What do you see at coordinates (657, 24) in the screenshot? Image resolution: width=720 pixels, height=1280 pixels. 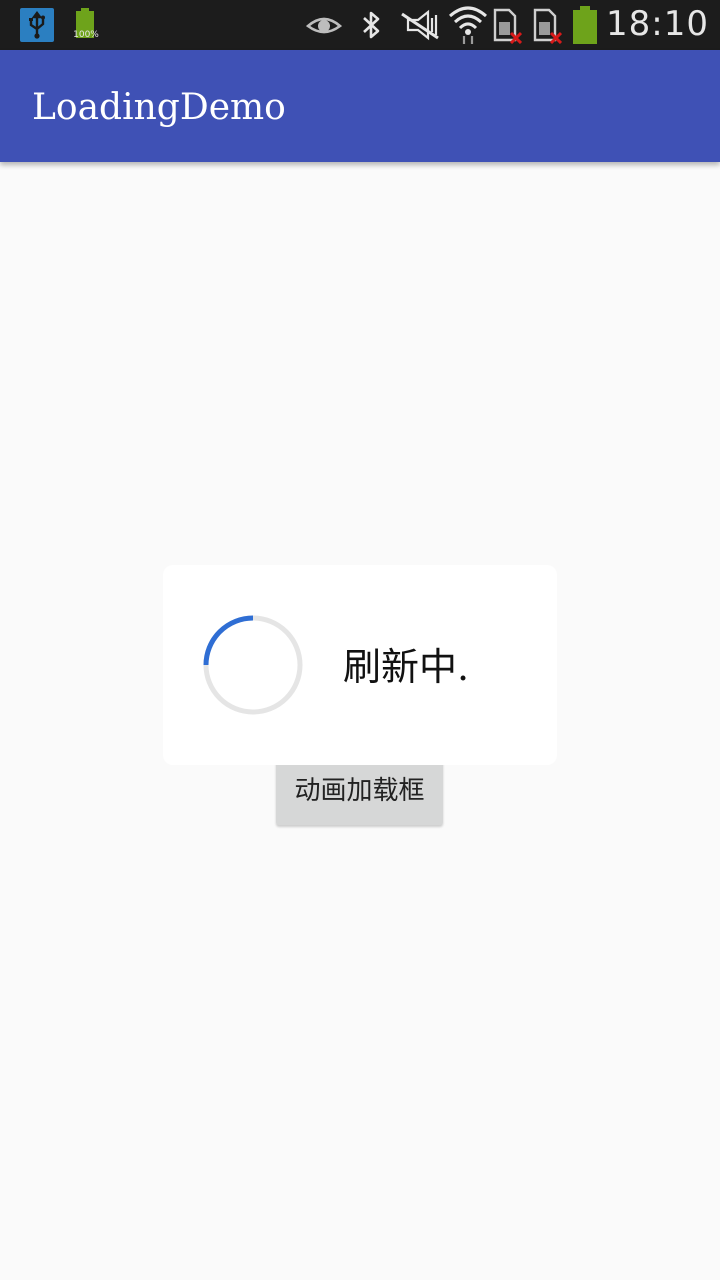 I see `status-clock: 18:10` at bounding box center [657, 24].